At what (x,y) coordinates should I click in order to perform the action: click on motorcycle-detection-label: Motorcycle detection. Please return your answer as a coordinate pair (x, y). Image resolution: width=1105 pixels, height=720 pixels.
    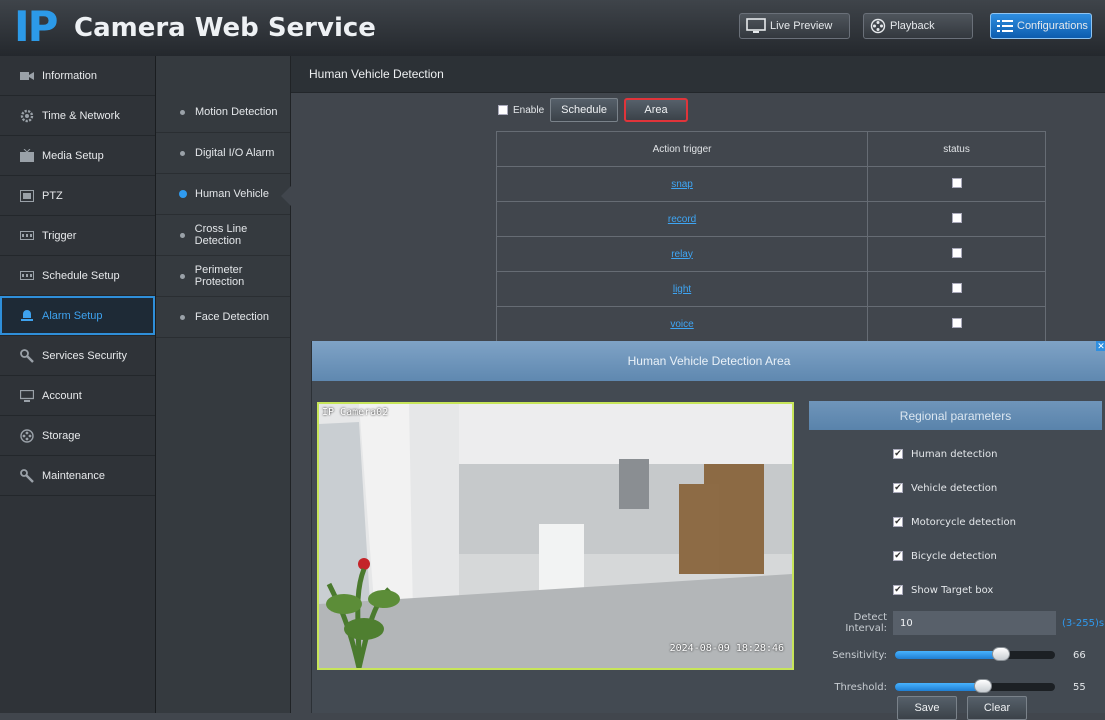
    Looking at the image, I should click on (963, 522).